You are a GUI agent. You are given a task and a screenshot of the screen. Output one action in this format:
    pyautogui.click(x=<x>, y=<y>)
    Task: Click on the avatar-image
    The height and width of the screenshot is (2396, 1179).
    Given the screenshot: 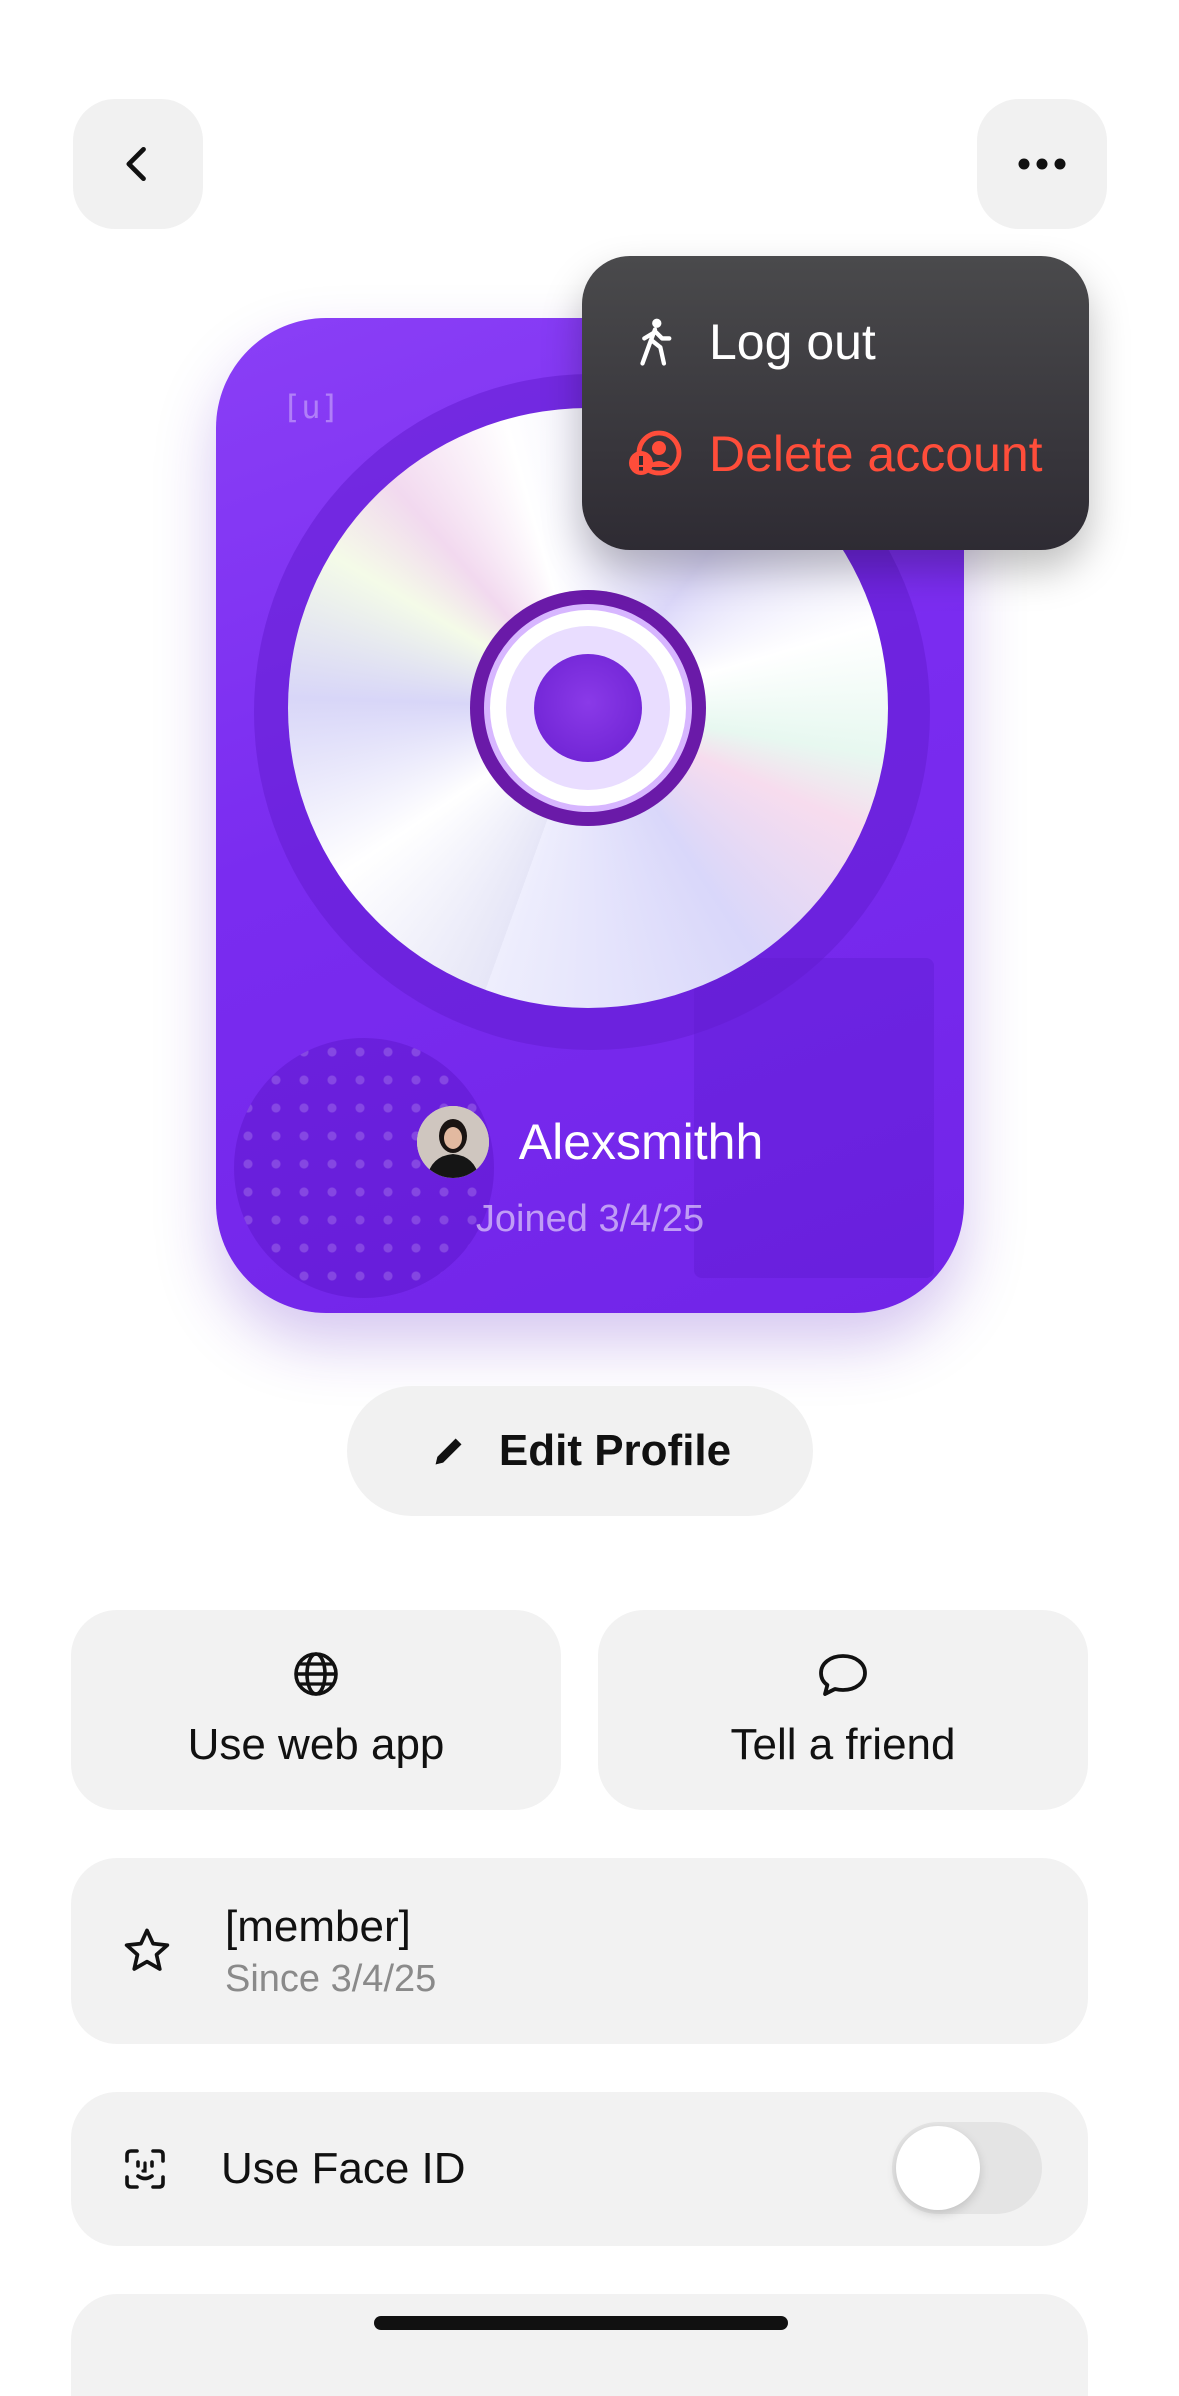 What is the action you would take?
    pyautogui.click(x=452, y=1142)
    